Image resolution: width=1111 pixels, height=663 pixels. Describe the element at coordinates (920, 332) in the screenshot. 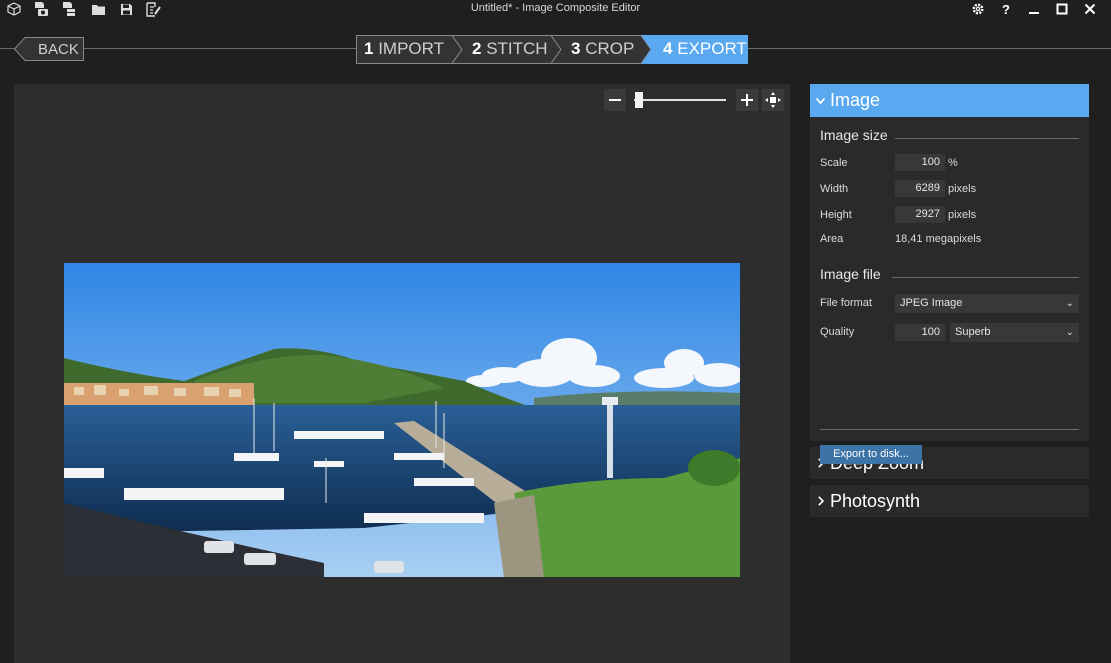

I see `quality-input: 100` at that location.